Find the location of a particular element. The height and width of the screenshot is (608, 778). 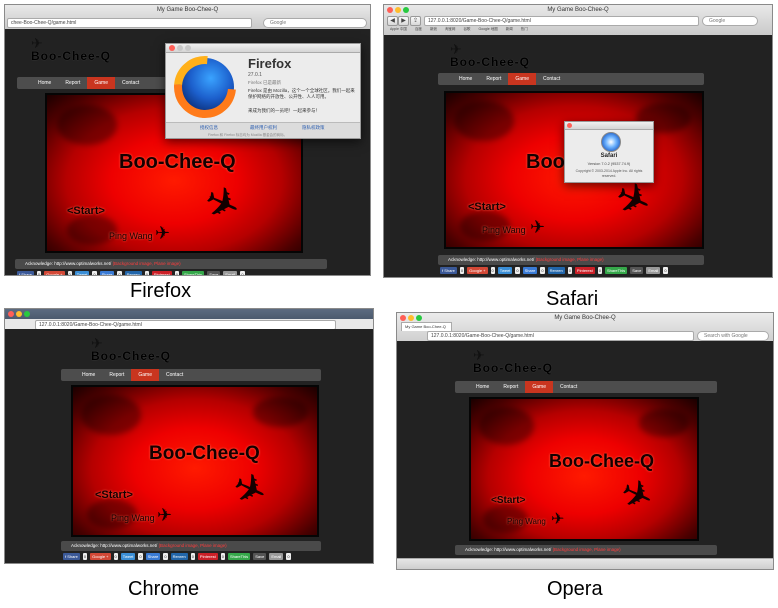

link-privacy: 隐私权政策 is located at coordinates (313, 128).